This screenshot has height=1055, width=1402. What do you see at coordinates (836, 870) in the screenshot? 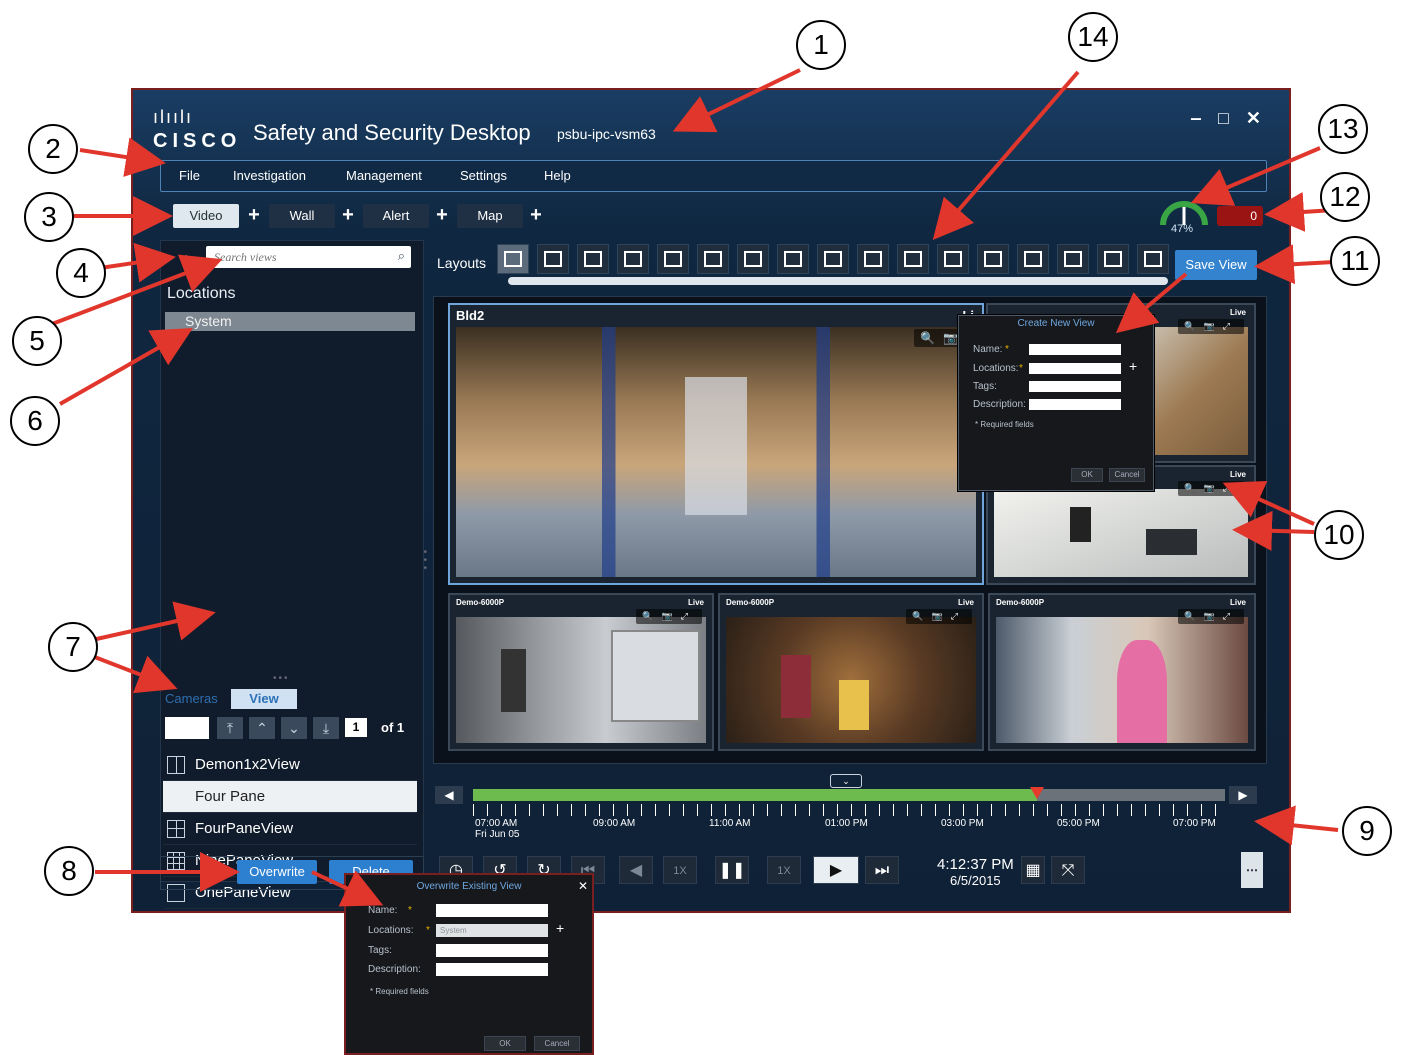
I see `play-icon: ▶` at bounding box center [836, 870].